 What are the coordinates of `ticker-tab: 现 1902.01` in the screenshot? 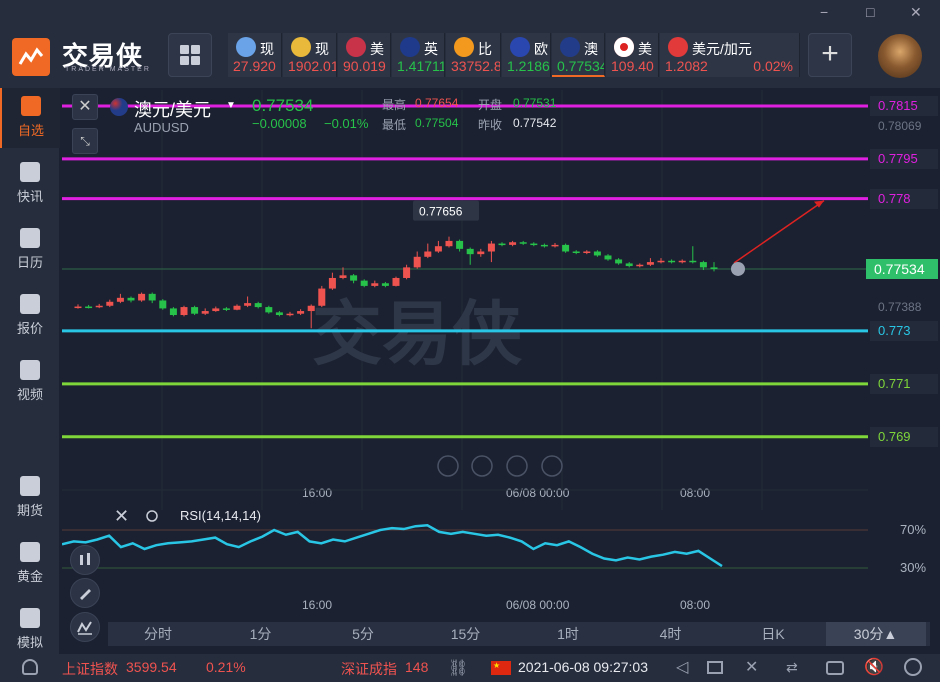 It's located at (310, 55).